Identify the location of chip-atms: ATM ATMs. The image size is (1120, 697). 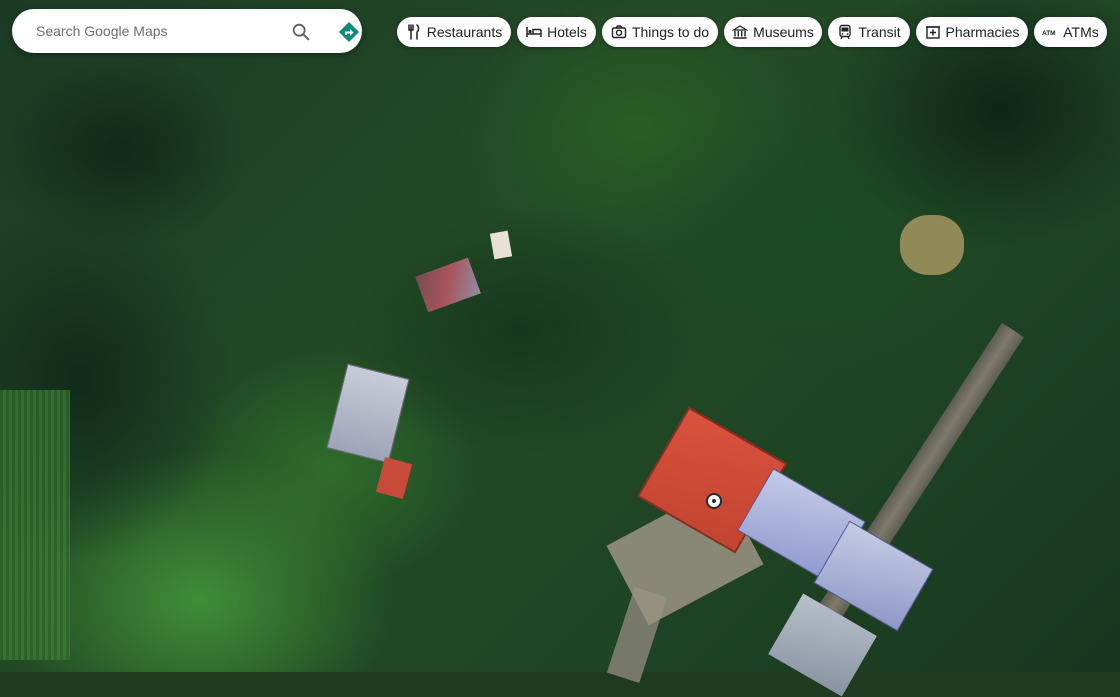
(1070, 32).